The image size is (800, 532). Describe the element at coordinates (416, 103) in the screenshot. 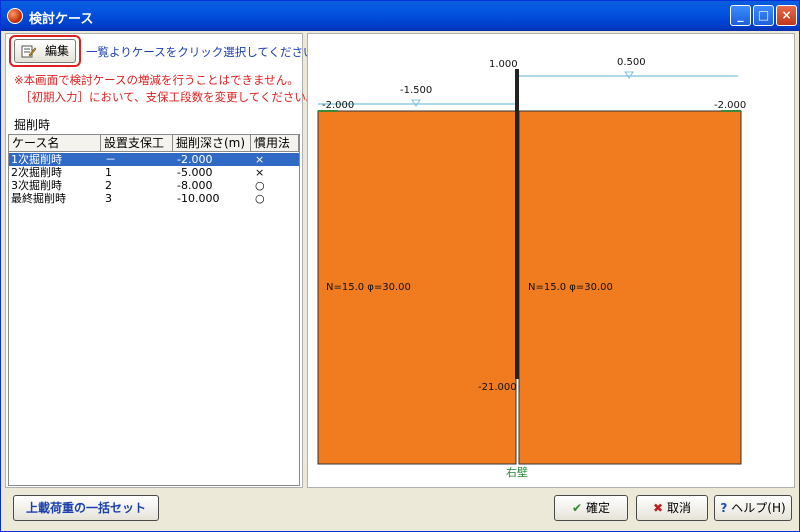

I see `water-marker-left` at that location.